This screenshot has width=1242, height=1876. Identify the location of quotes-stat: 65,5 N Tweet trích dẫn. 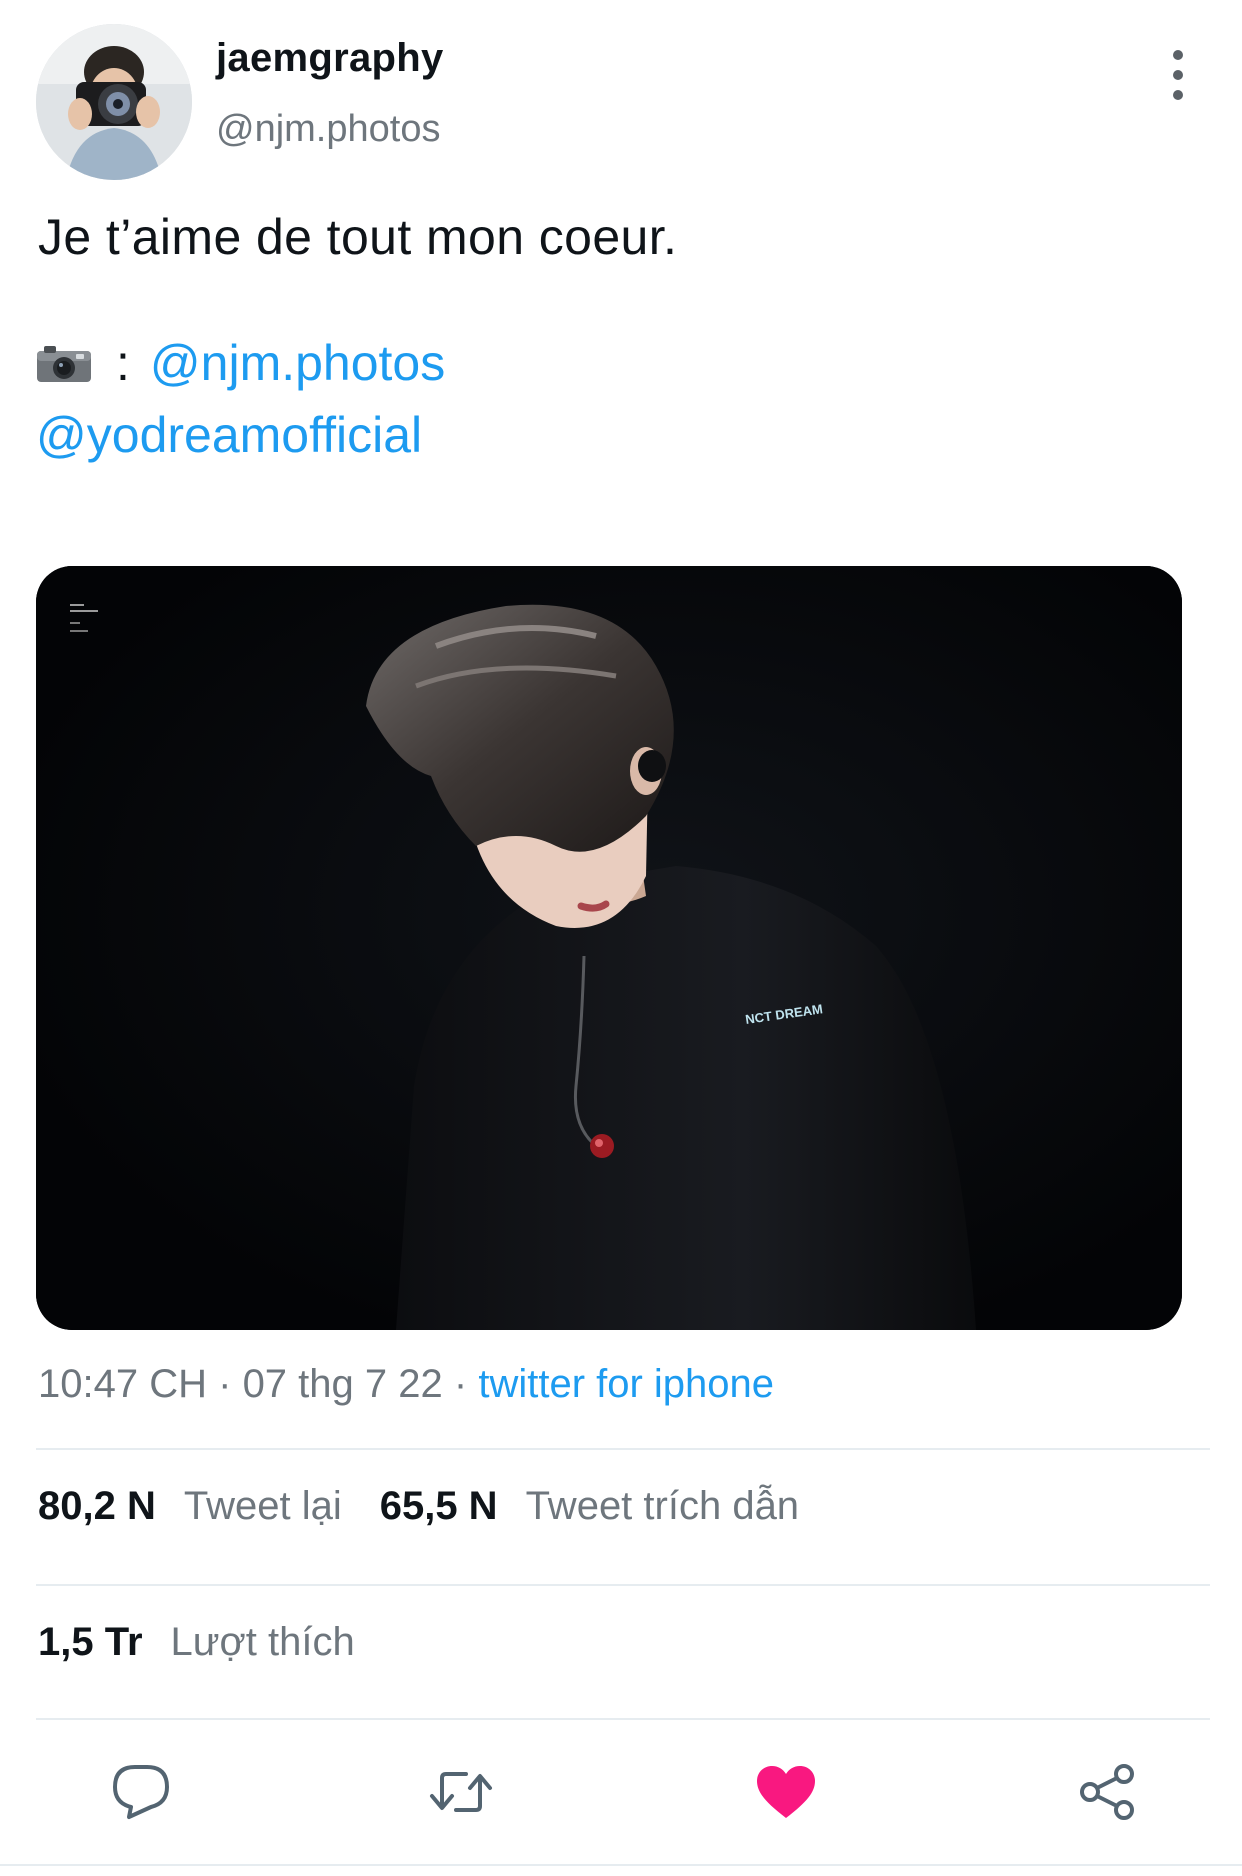
(589, 1506).